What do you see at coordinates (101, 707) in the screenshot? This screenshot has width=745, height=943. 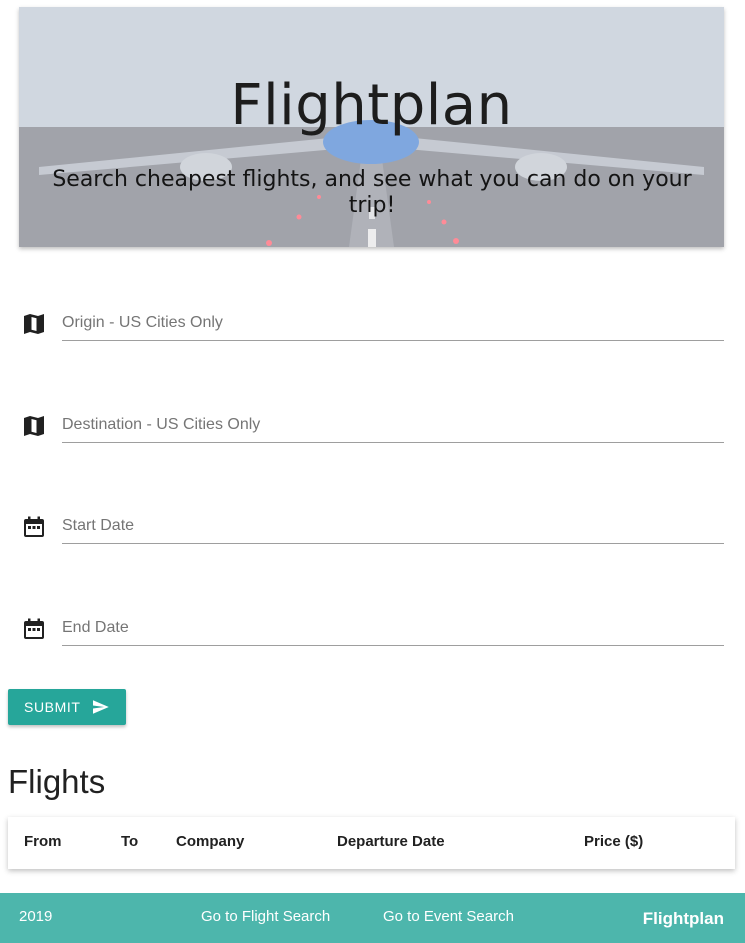 I see `send-icon` at bounding box center [101, 707].